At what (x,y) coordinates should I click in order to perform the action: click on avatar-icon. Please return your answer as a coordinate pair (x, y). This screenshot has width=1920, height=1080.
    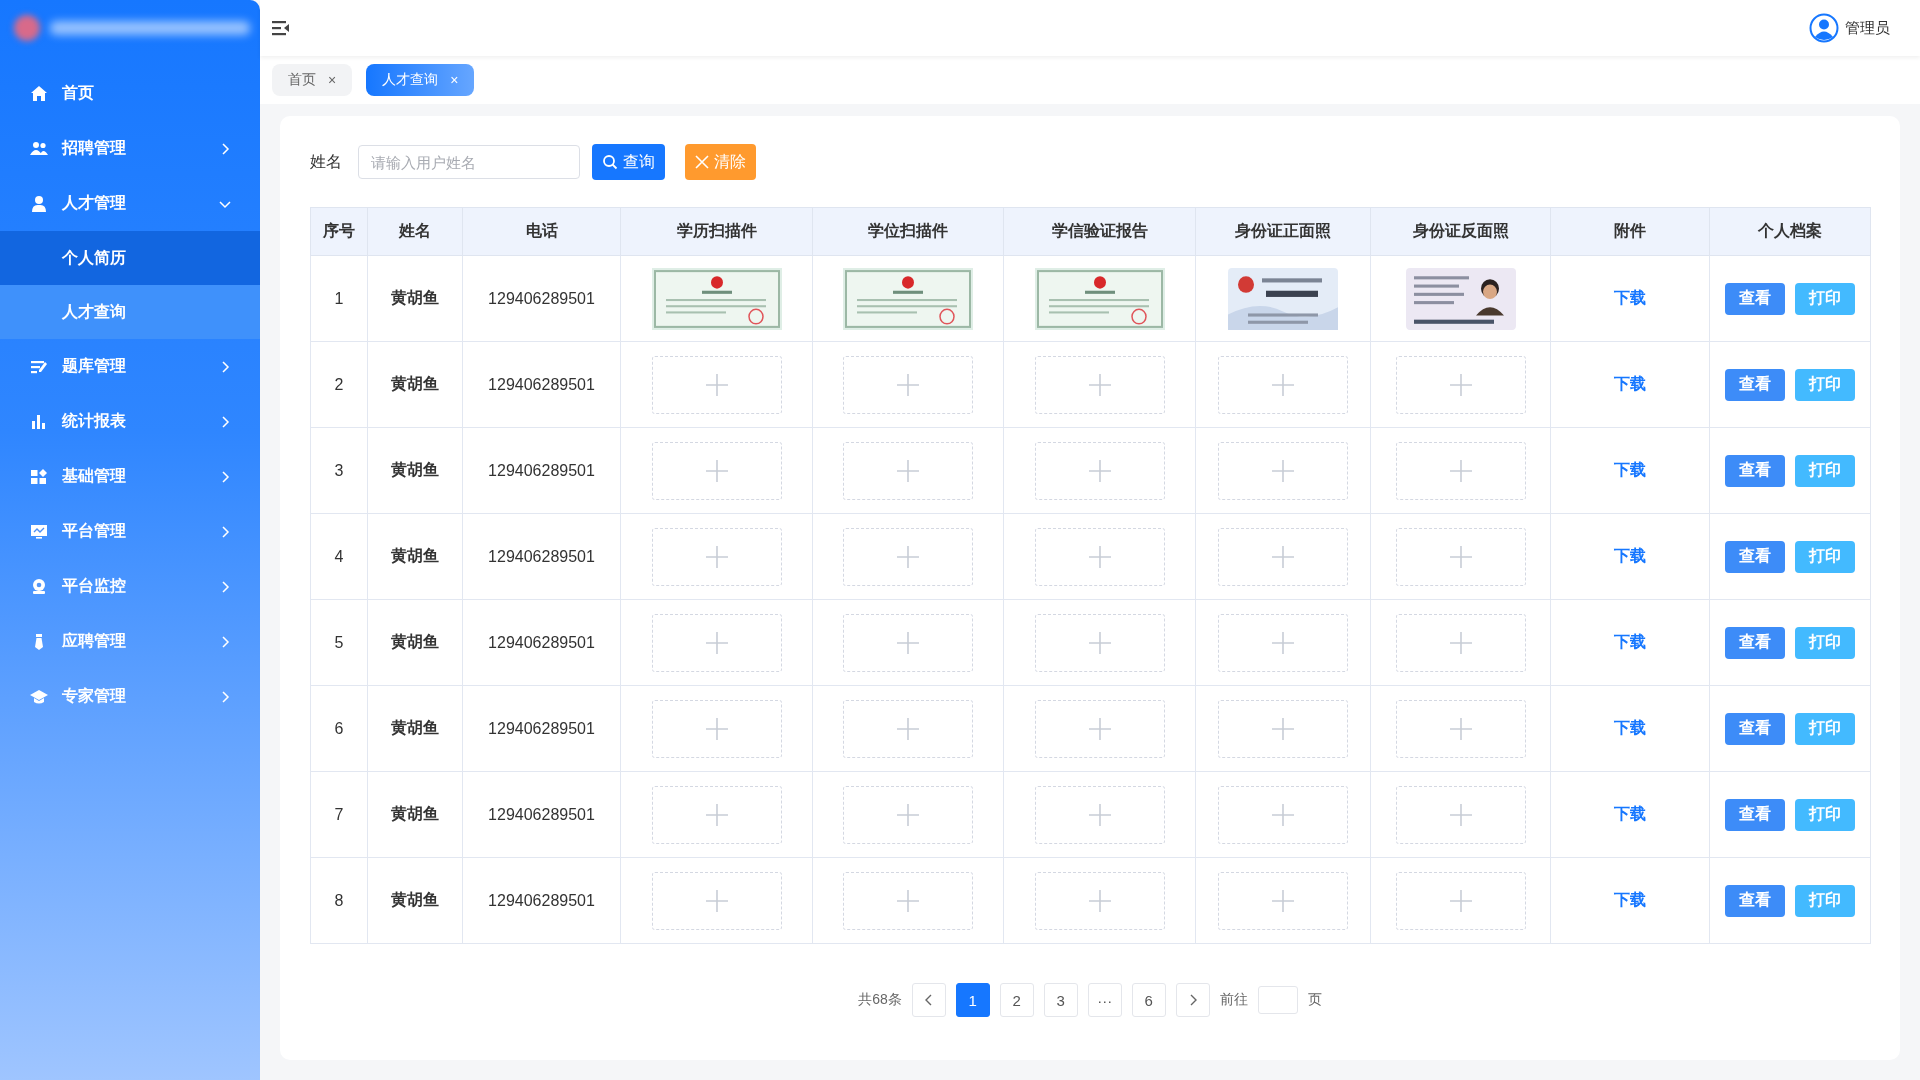
    Looking at the image, I should click on (1824, 28).